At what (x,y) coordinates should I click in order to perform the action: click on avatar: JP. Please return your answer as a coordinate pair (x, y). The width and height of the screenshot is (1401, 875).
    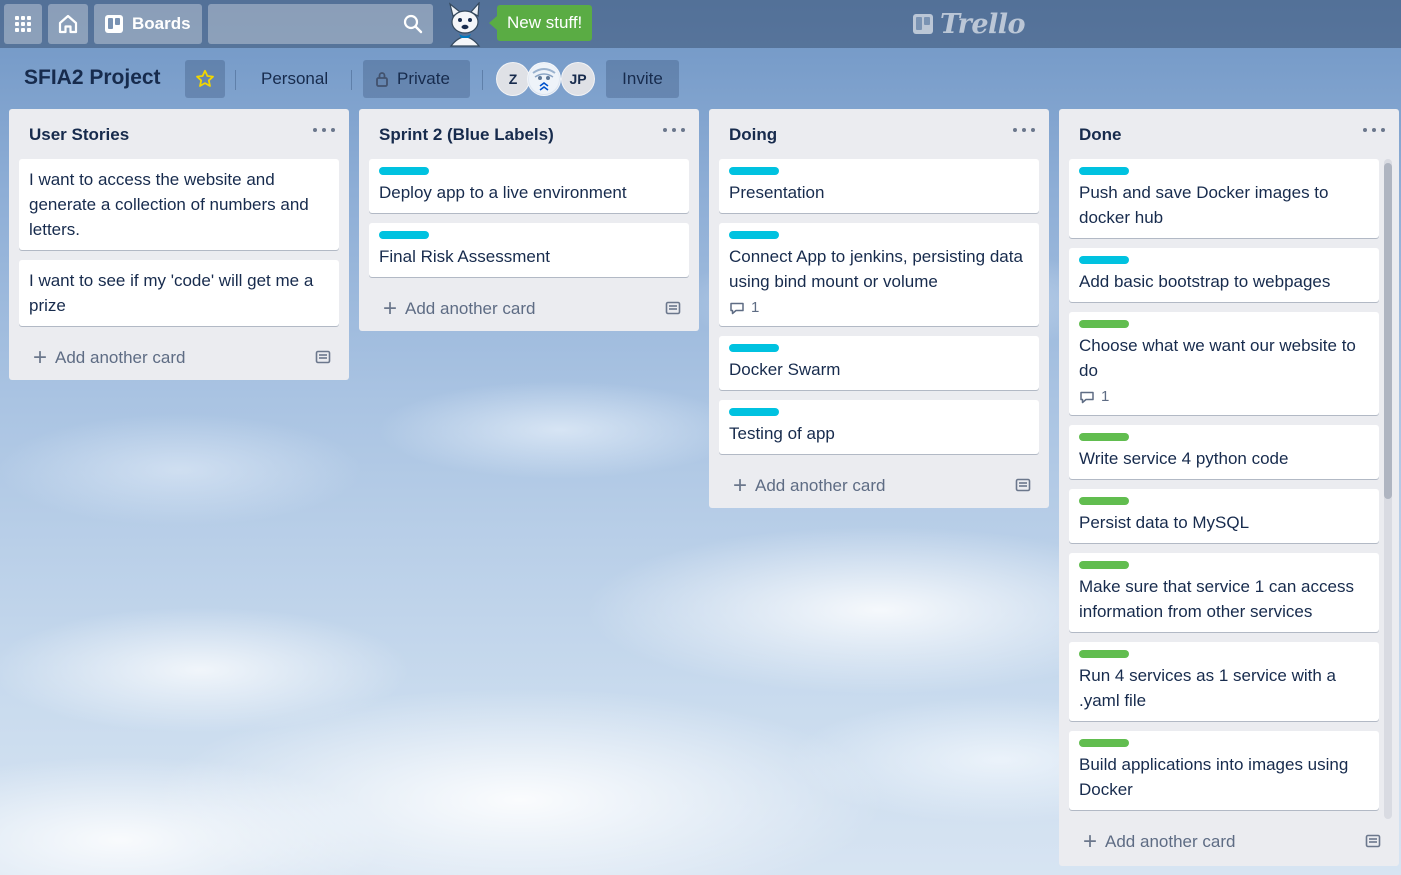
    Looking at the image, I should click on (578, 79).